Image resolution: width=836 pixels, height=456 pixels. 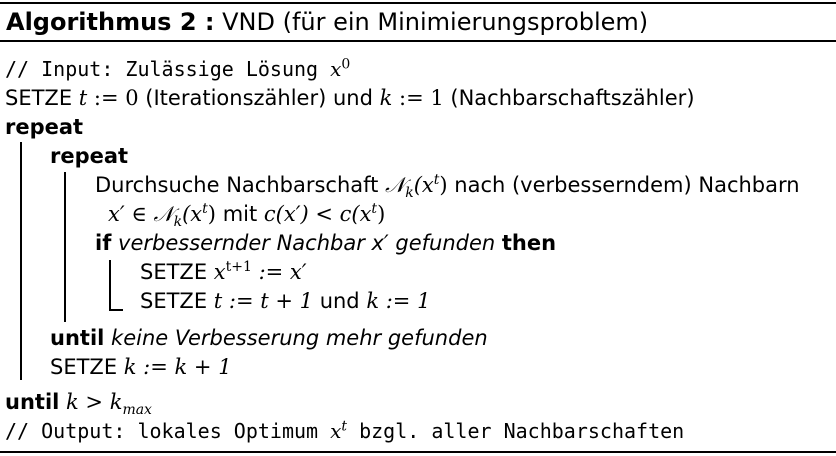 What do you see at coordinates (386, 98) in the screenshot?
I see `var-k: k` at bounding box center [386, 98].